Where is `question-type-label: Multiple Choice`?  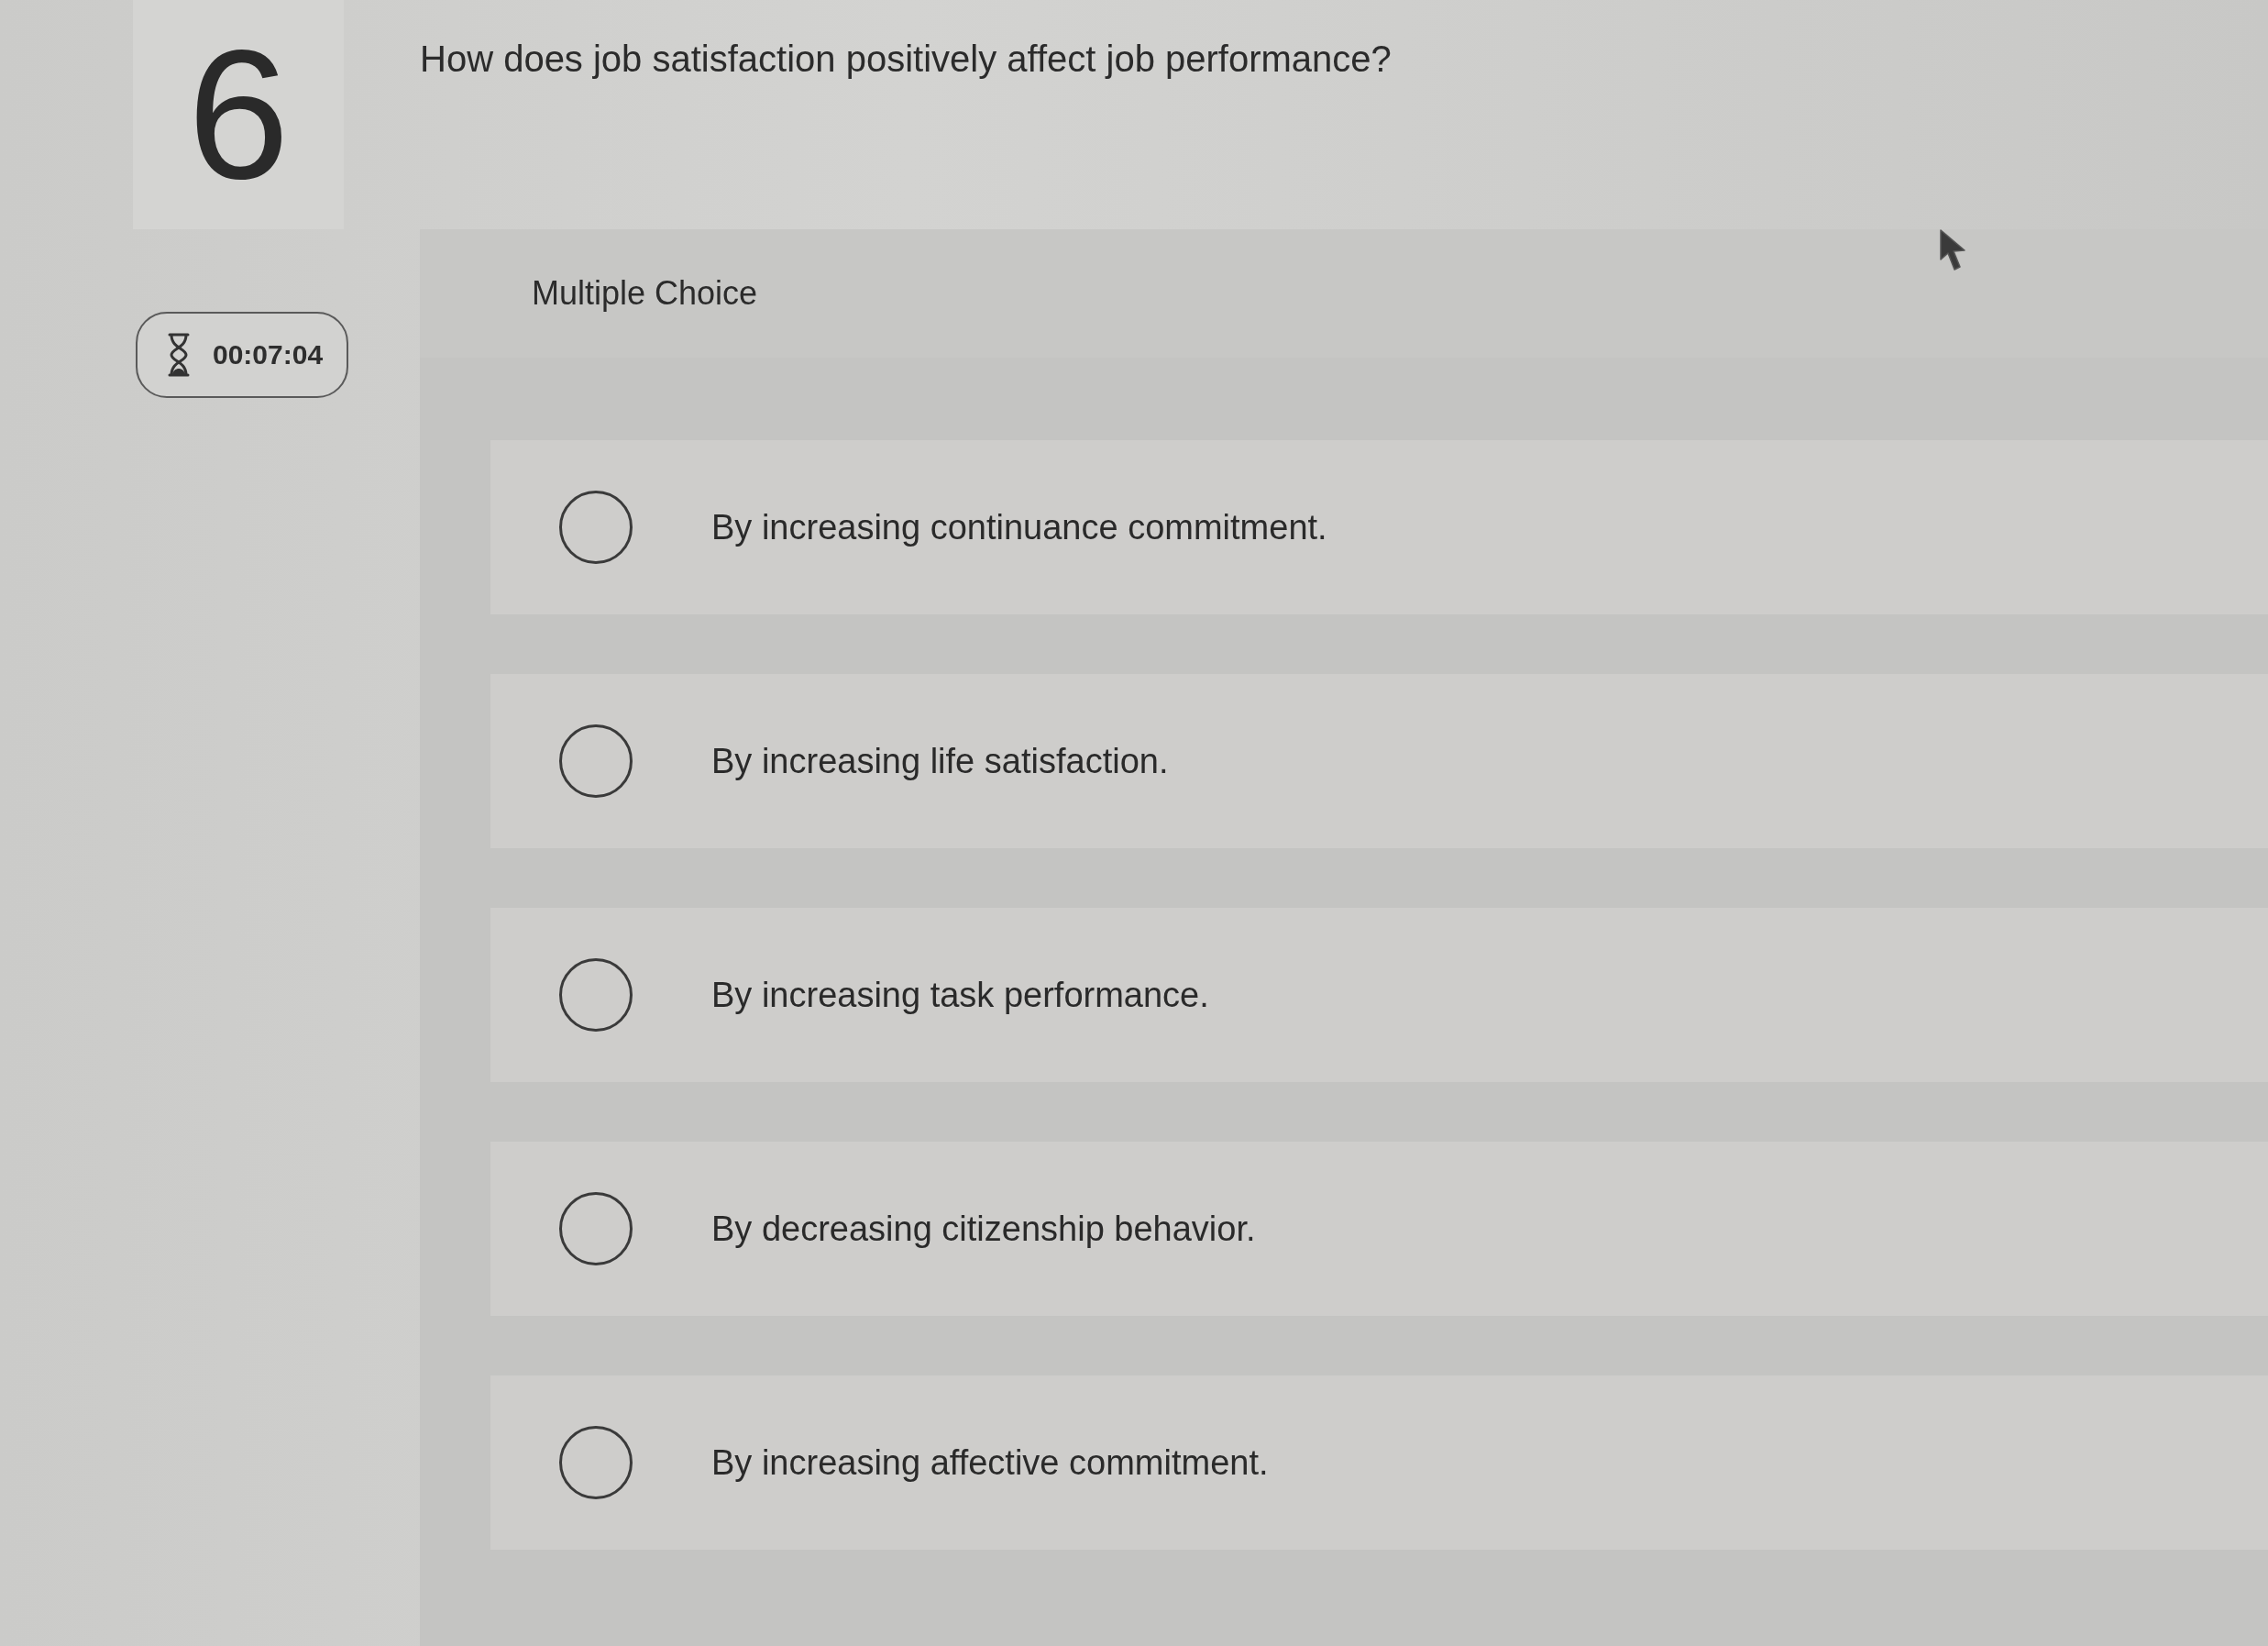
question-type-label: Multiple Choice is located at coordinates (645, 294).